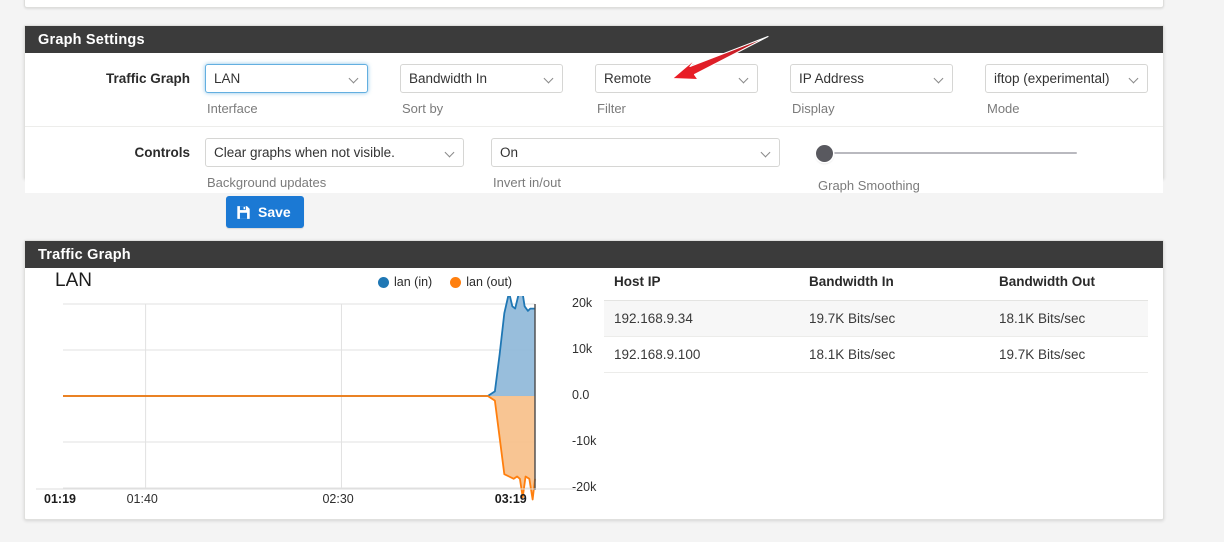 The image size is (1224, 542). What do you see at coordinates (413, 282) in the screenshot?
I see `legend-label: lan (in)` at bounding box center [413, 282].